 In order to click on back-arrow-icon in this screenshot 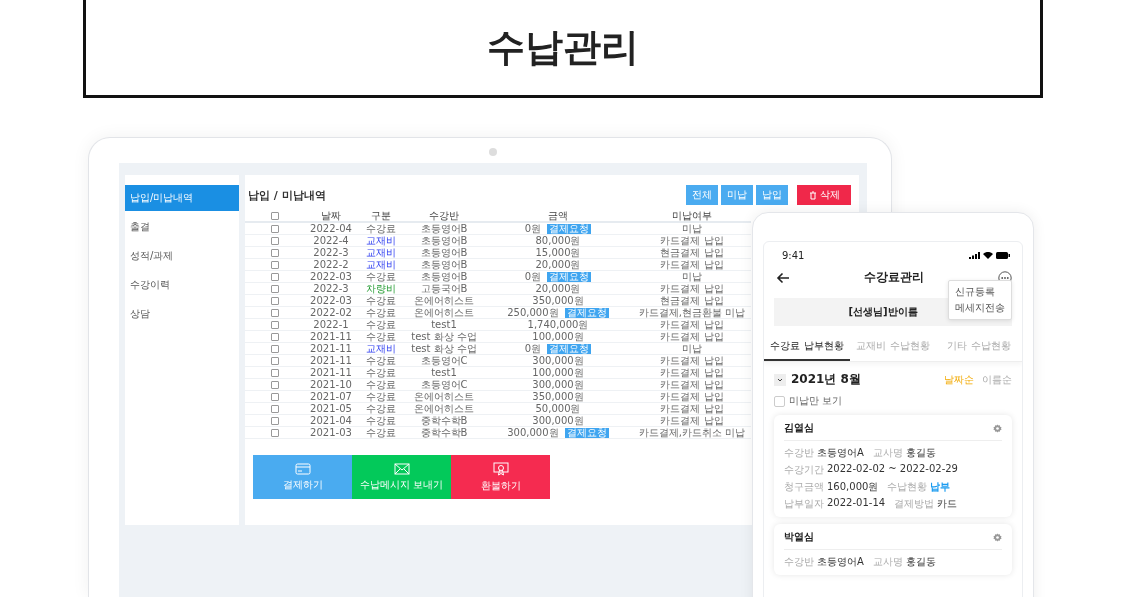, I will do `click(783, 277)`.